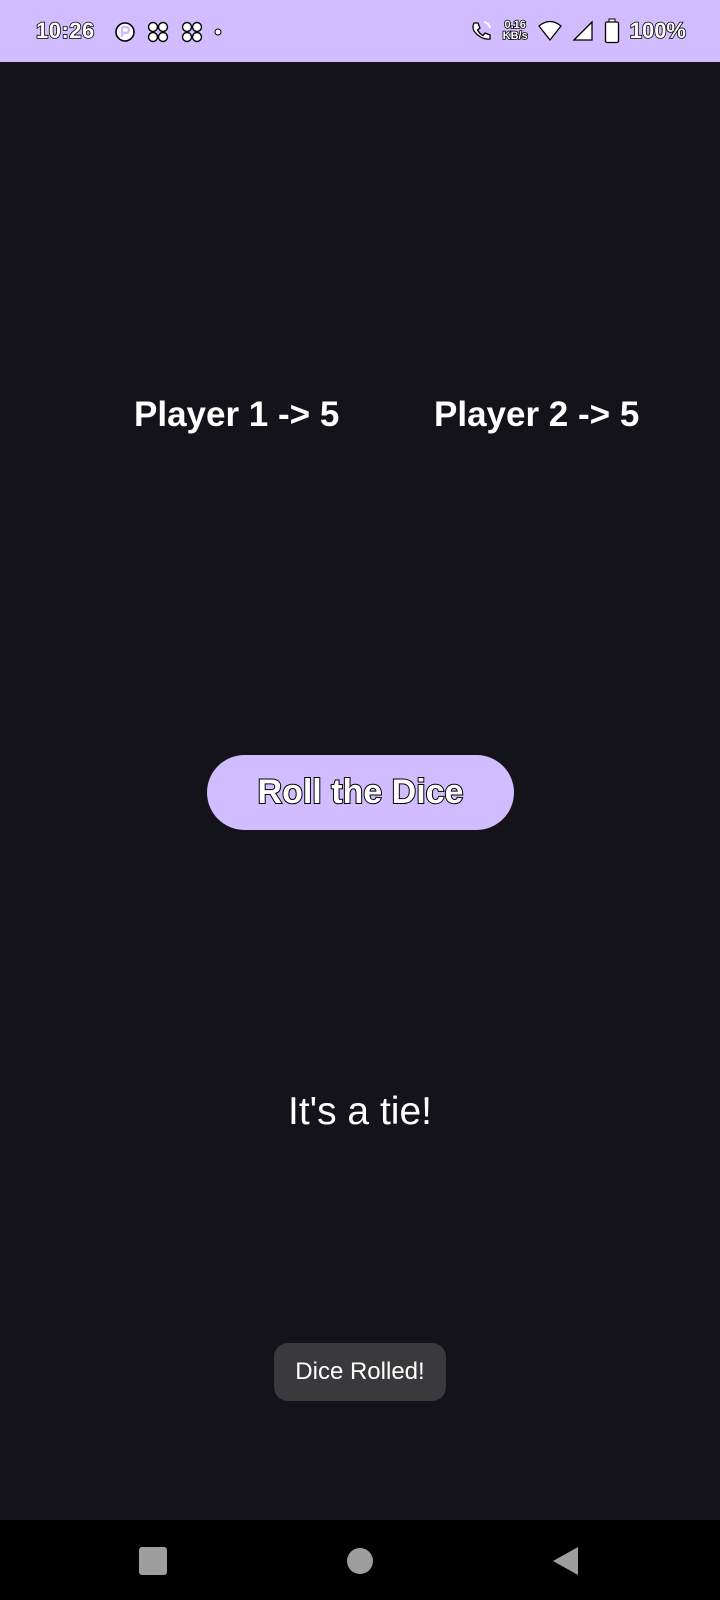 This screenshot has width=720, height=1600. I want to click on wifi-calling-icon, so click(481, 31).